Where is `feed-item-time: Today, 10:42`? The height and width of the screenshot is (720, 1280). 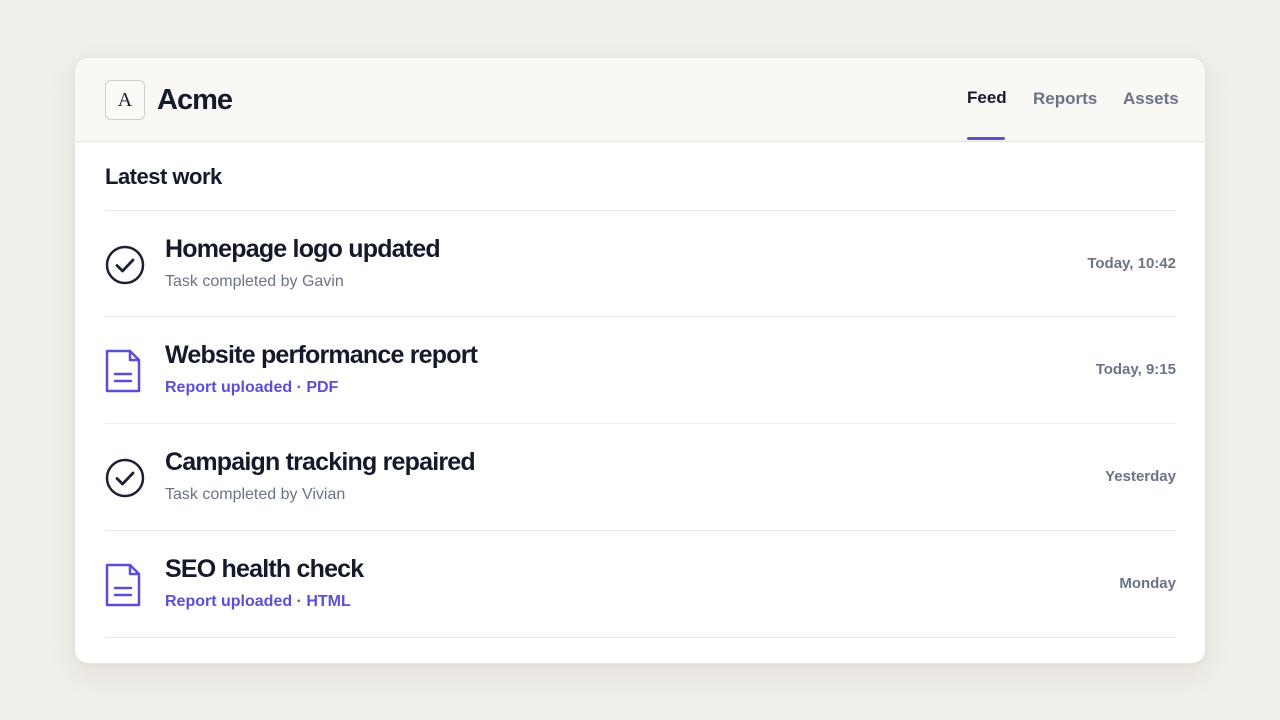
feed-item-time: Today, 10:42 is located at coordinates (1131, 263).